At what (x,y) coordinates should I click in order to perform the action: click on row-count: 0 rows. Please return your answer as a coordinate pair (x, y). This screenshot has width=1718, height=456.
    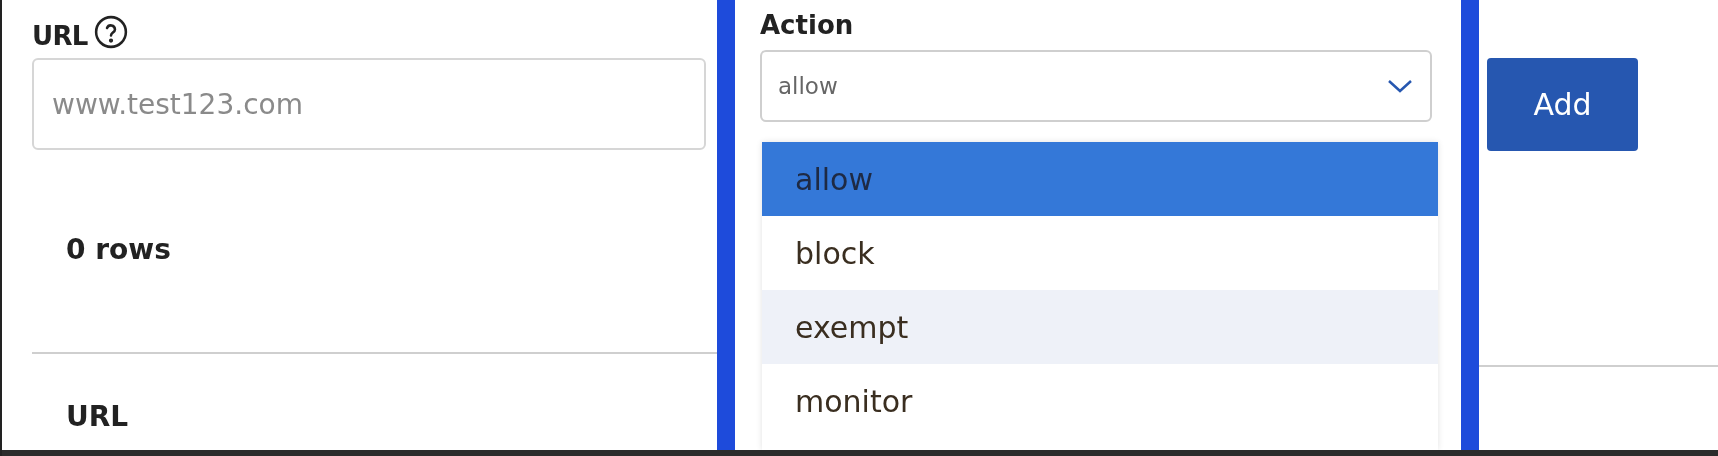
    Looking at the image, I should click on (118, 250).